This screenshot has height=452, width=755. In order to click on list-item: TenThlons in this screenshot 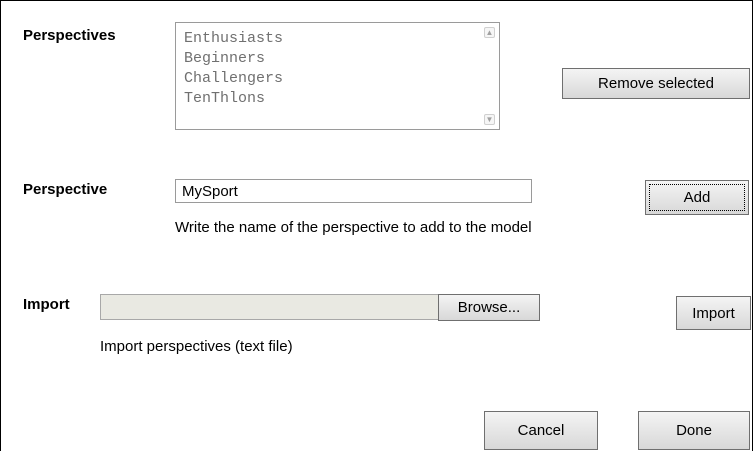, I will do `click(341, 99)`.